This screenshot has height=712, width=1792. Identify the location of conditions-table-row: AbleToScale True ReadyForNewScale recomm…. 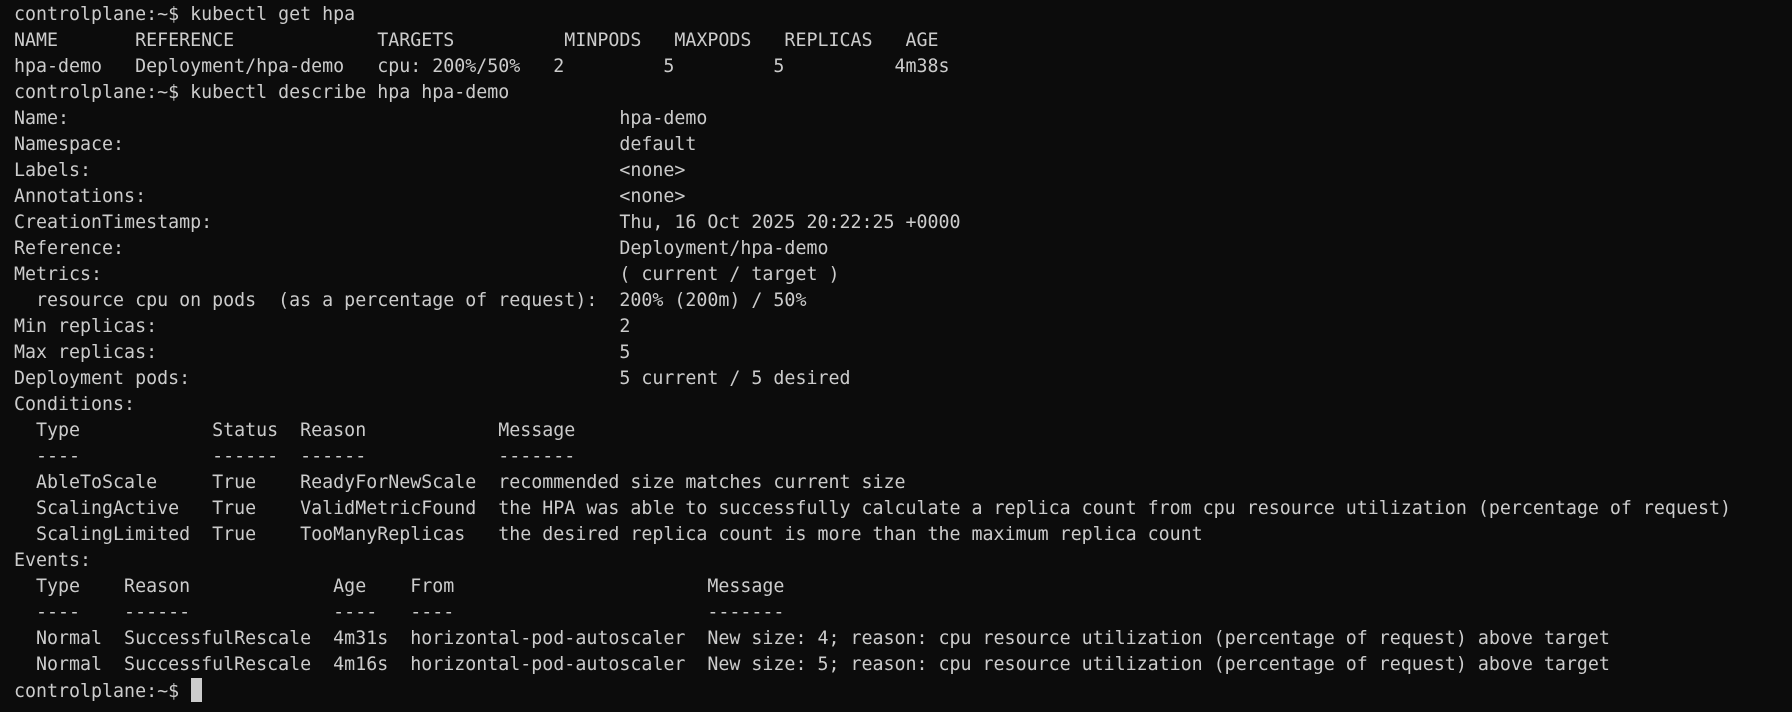
(460, 482).